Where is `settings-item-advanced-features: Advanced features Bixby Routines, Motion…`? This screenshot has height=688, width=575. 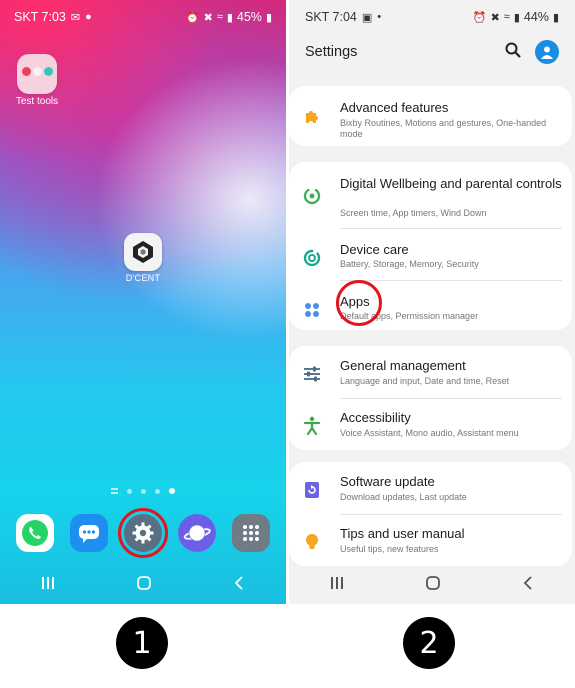 settings-item-advanced-features: Advanced features Bixby Routines, Motion… is located at coordinates (430, 116).